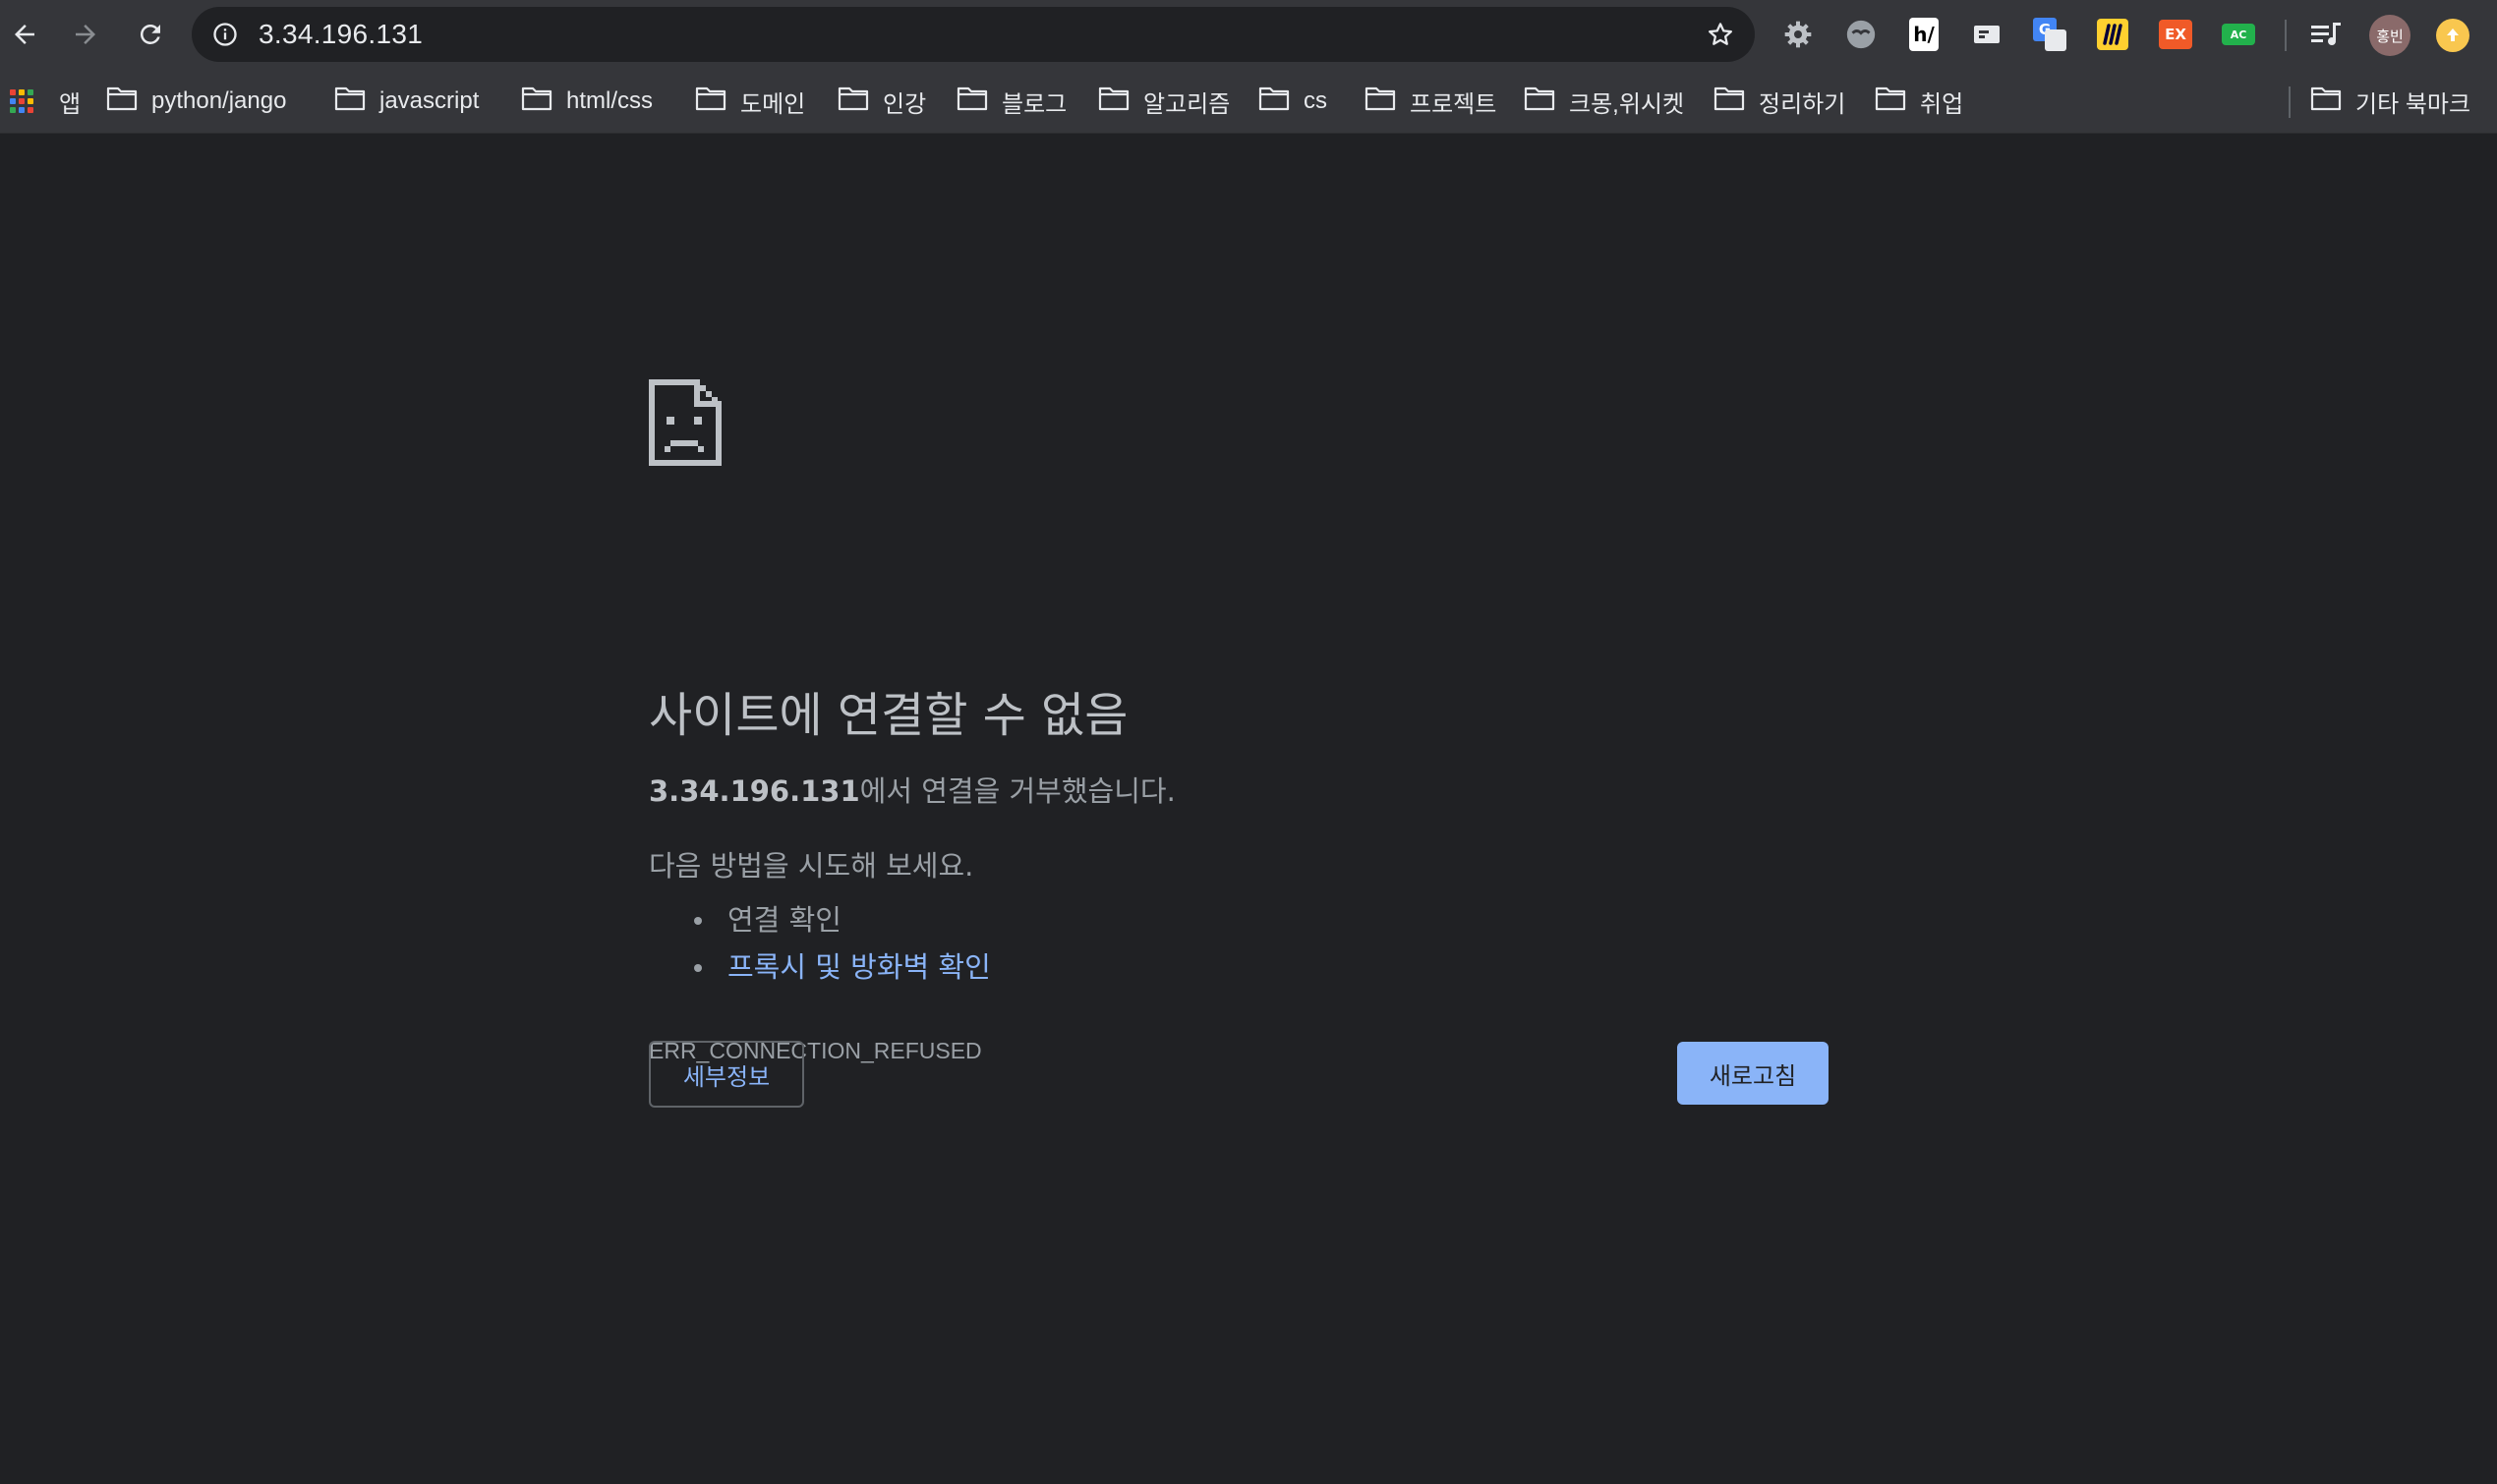 This screenshot has height=1484, width=2497. What do you see at coordinates (1986, 34) in the screenshot?
I see `screen-extension-icon` at bounding box center [1986, 34].